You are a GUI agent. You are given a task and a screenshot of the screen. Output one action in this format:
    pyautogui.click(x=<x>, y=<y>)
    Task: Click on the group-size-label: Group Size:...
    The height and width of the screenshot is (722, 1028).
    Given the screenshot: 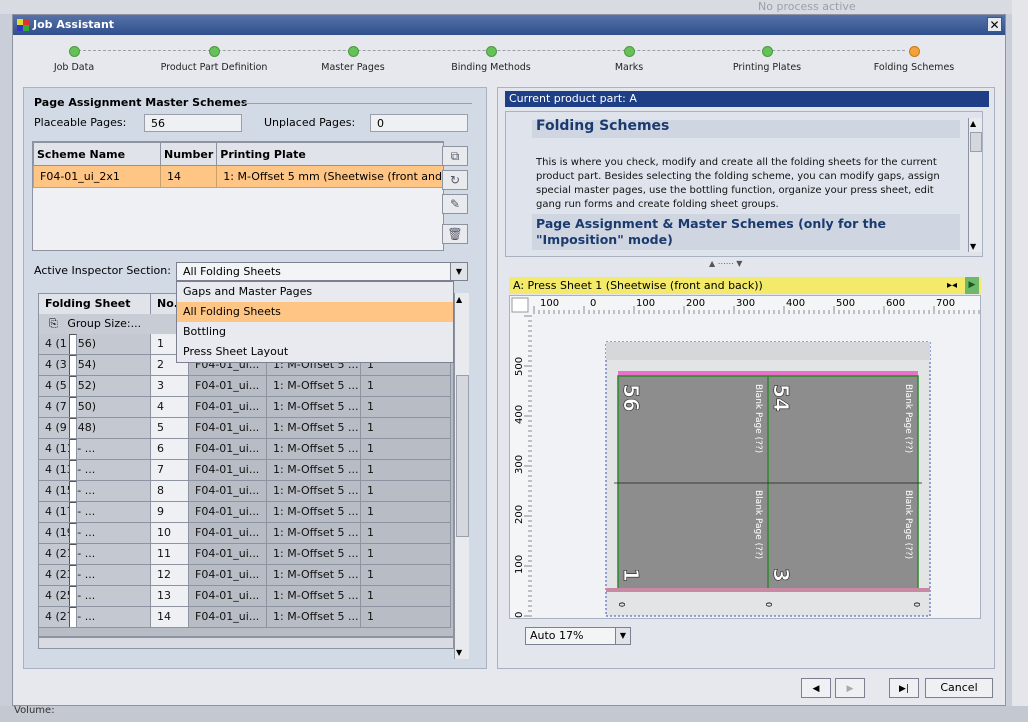 What is the action you would take?
    pyautogui.click(x=104, y=323)
    